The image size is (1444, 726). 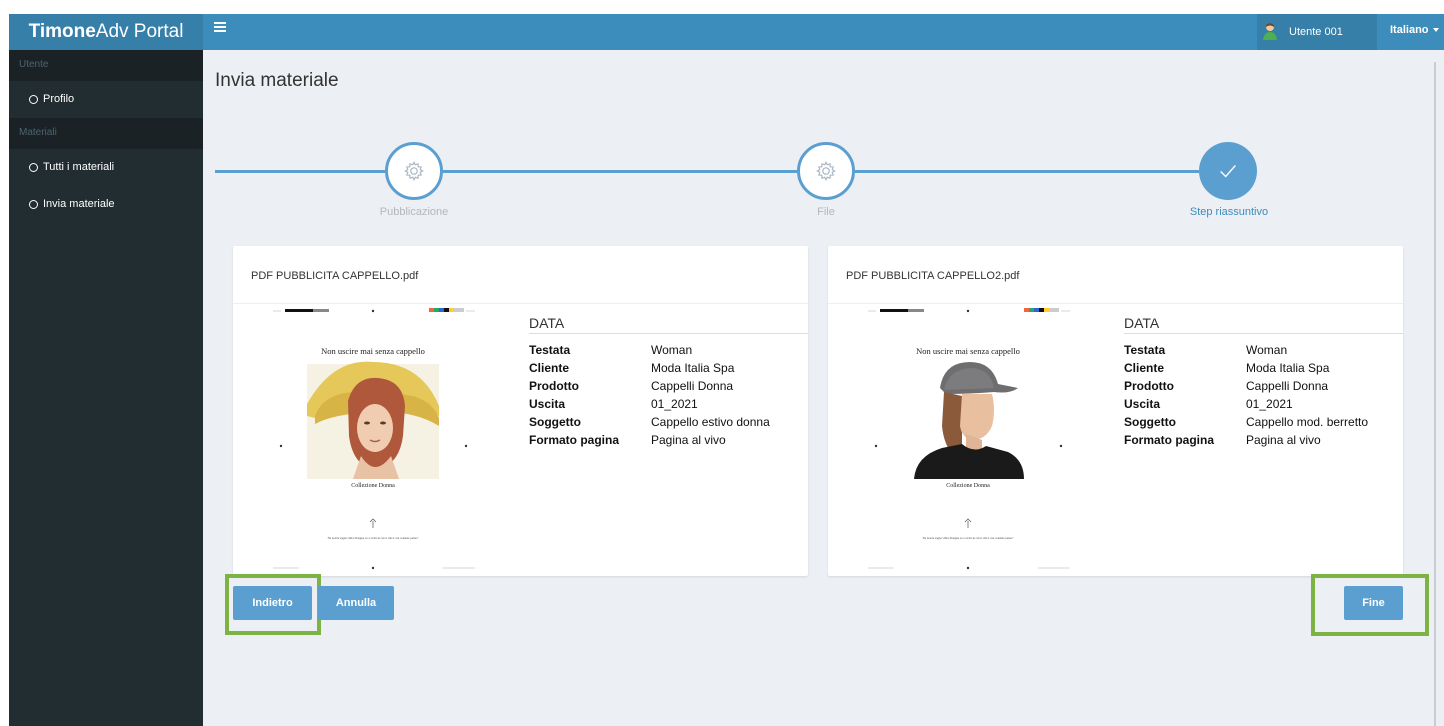 I want to click on user-menu: Utente 001, so click(x=1317, y=32).